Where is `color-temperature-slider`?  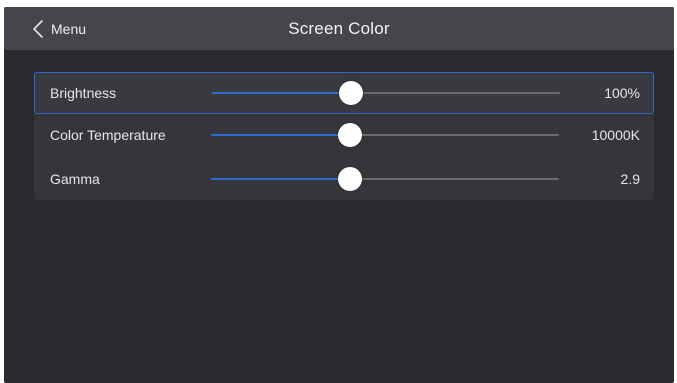 color-temperature-slider is located at coordinates (385, 135).